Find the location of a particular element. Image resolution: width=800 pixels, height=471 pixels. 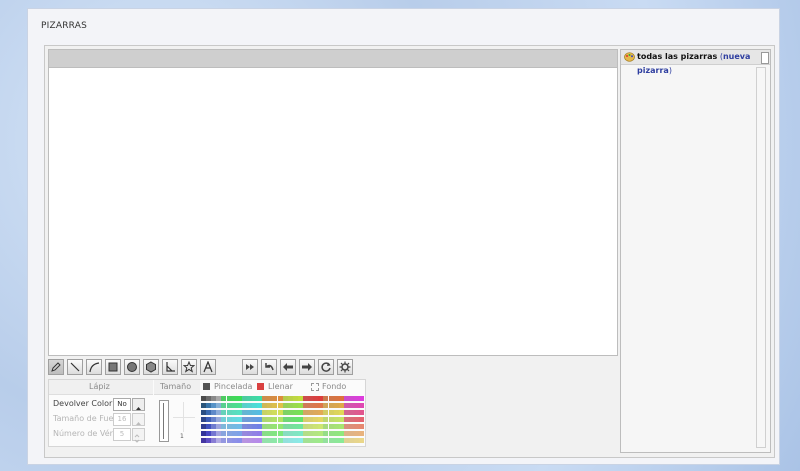

size-options-header: Tamaño is located at coordinates (177, 387).